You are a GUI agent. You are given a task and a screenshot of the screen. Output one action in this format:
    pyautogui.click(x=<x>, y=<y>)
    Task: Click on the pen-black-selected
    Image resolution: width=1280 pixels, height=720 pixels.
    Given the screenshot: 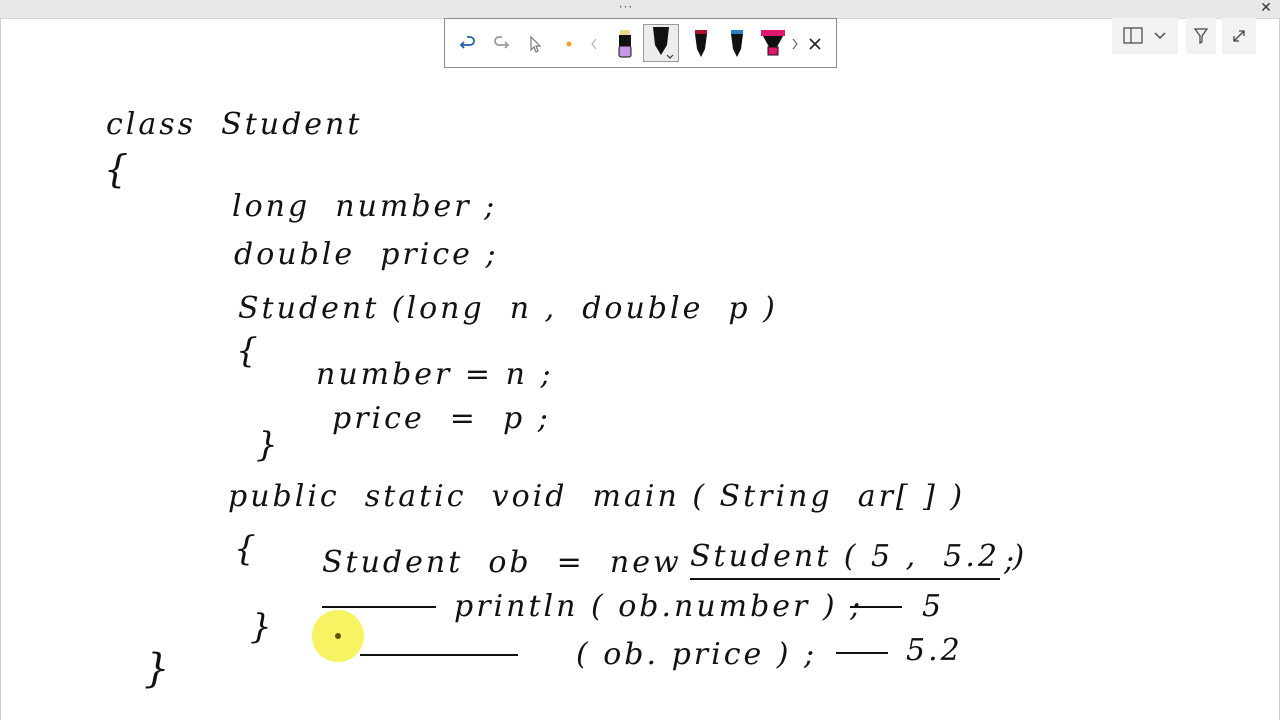 What is the action you would take?
    pyautogui.click(x=661, y=43)
    